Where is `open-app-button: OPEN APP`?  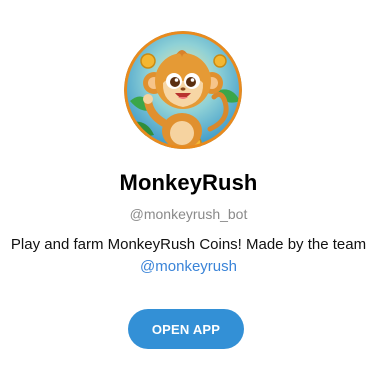
open-app-button: OPEN APP is located at coordinates (186, 329).